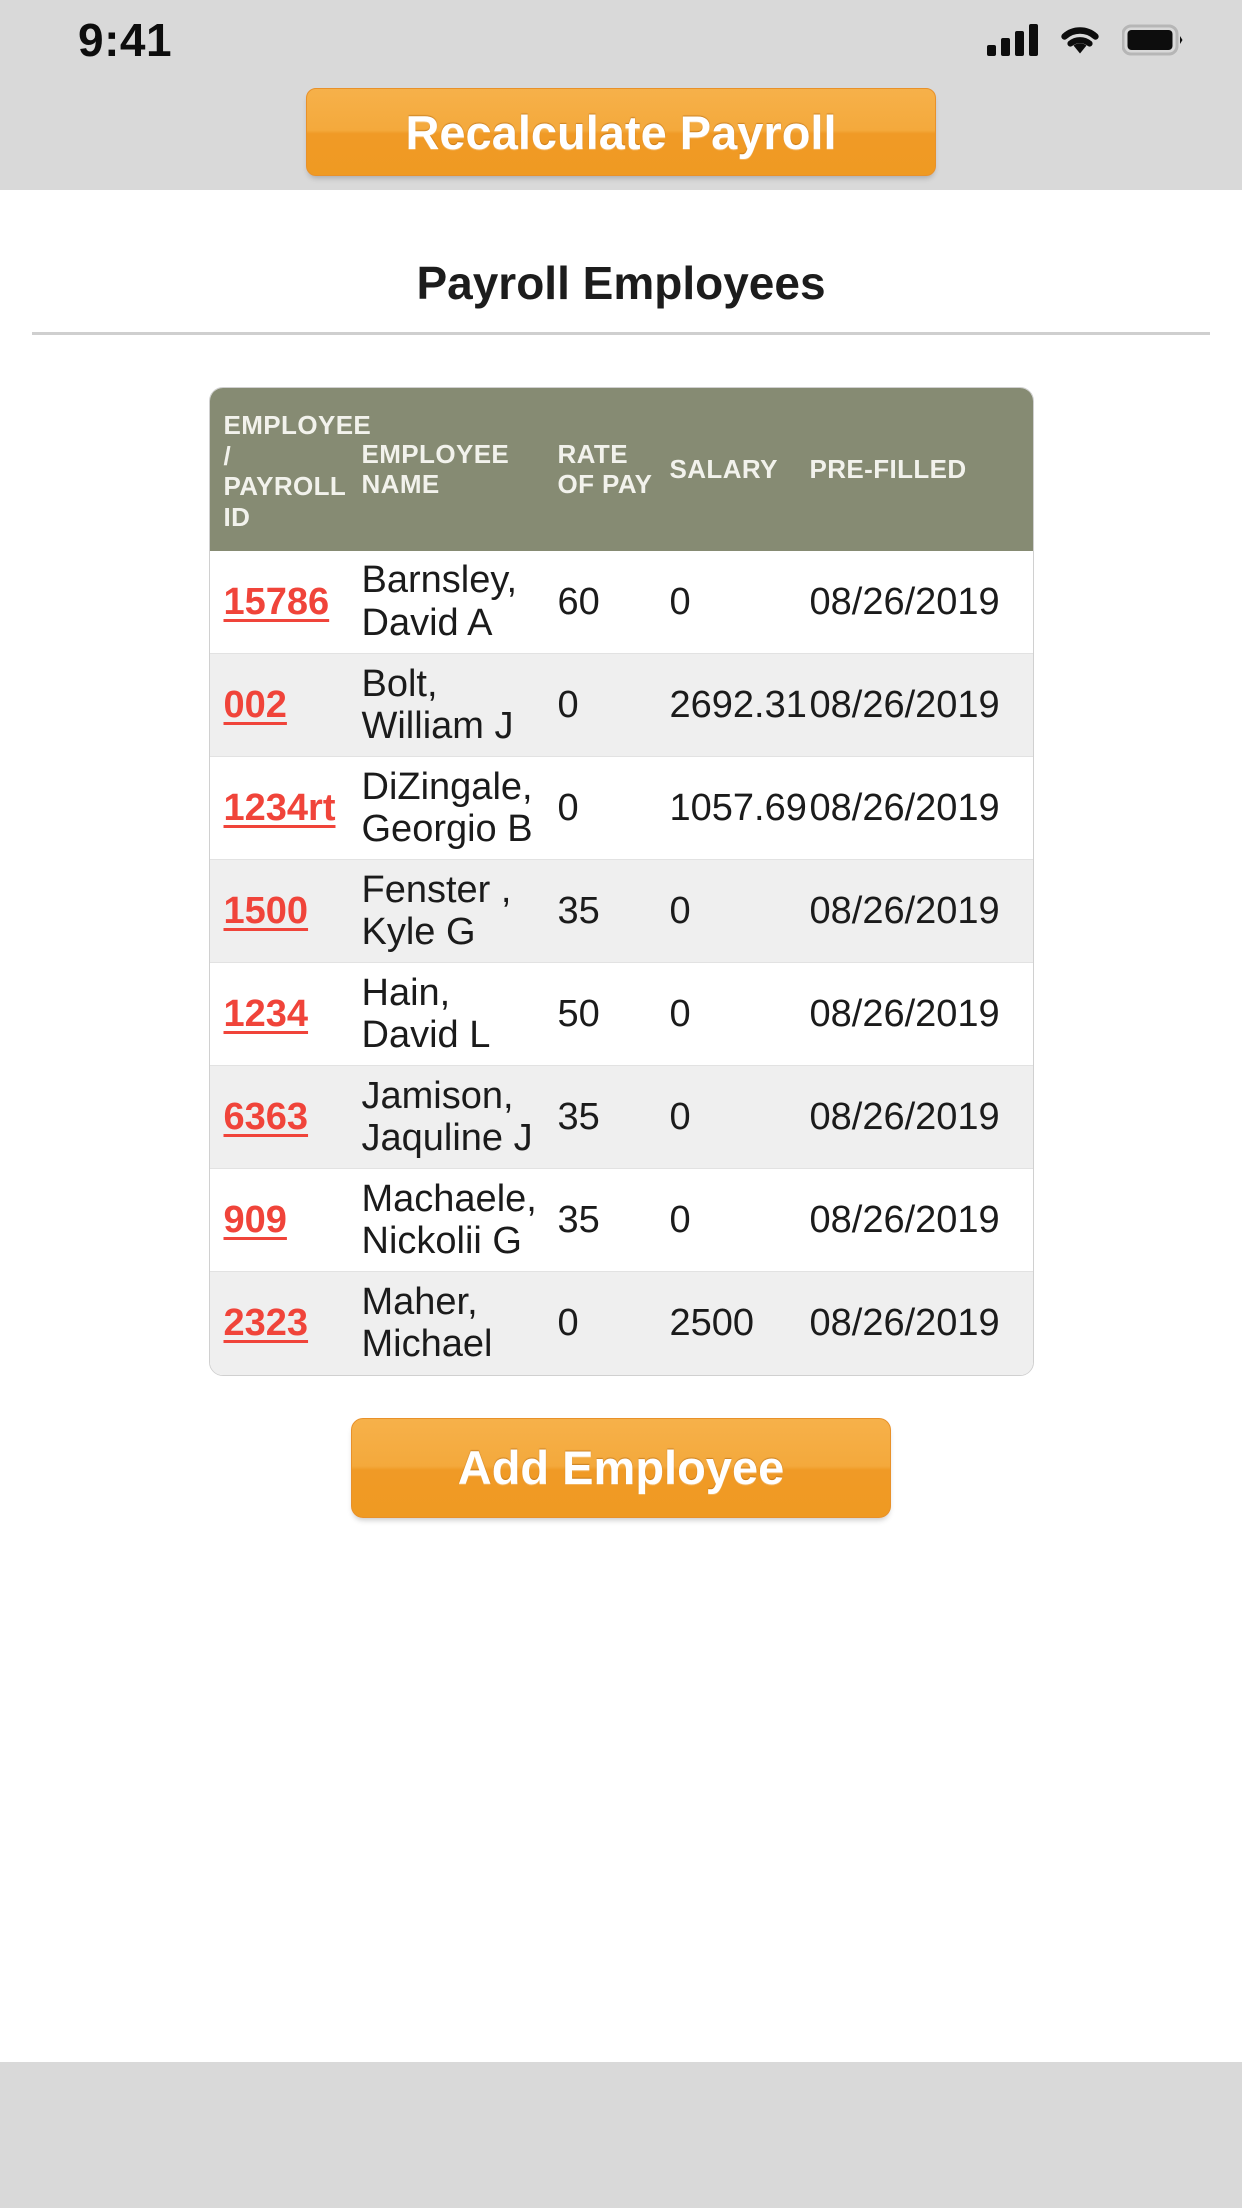 The height and width of the screenshot is (2208, 1242). Describe the element at coordinates (739, 1323) in the screenshot. I see `cell-salary: 2500` at that location.